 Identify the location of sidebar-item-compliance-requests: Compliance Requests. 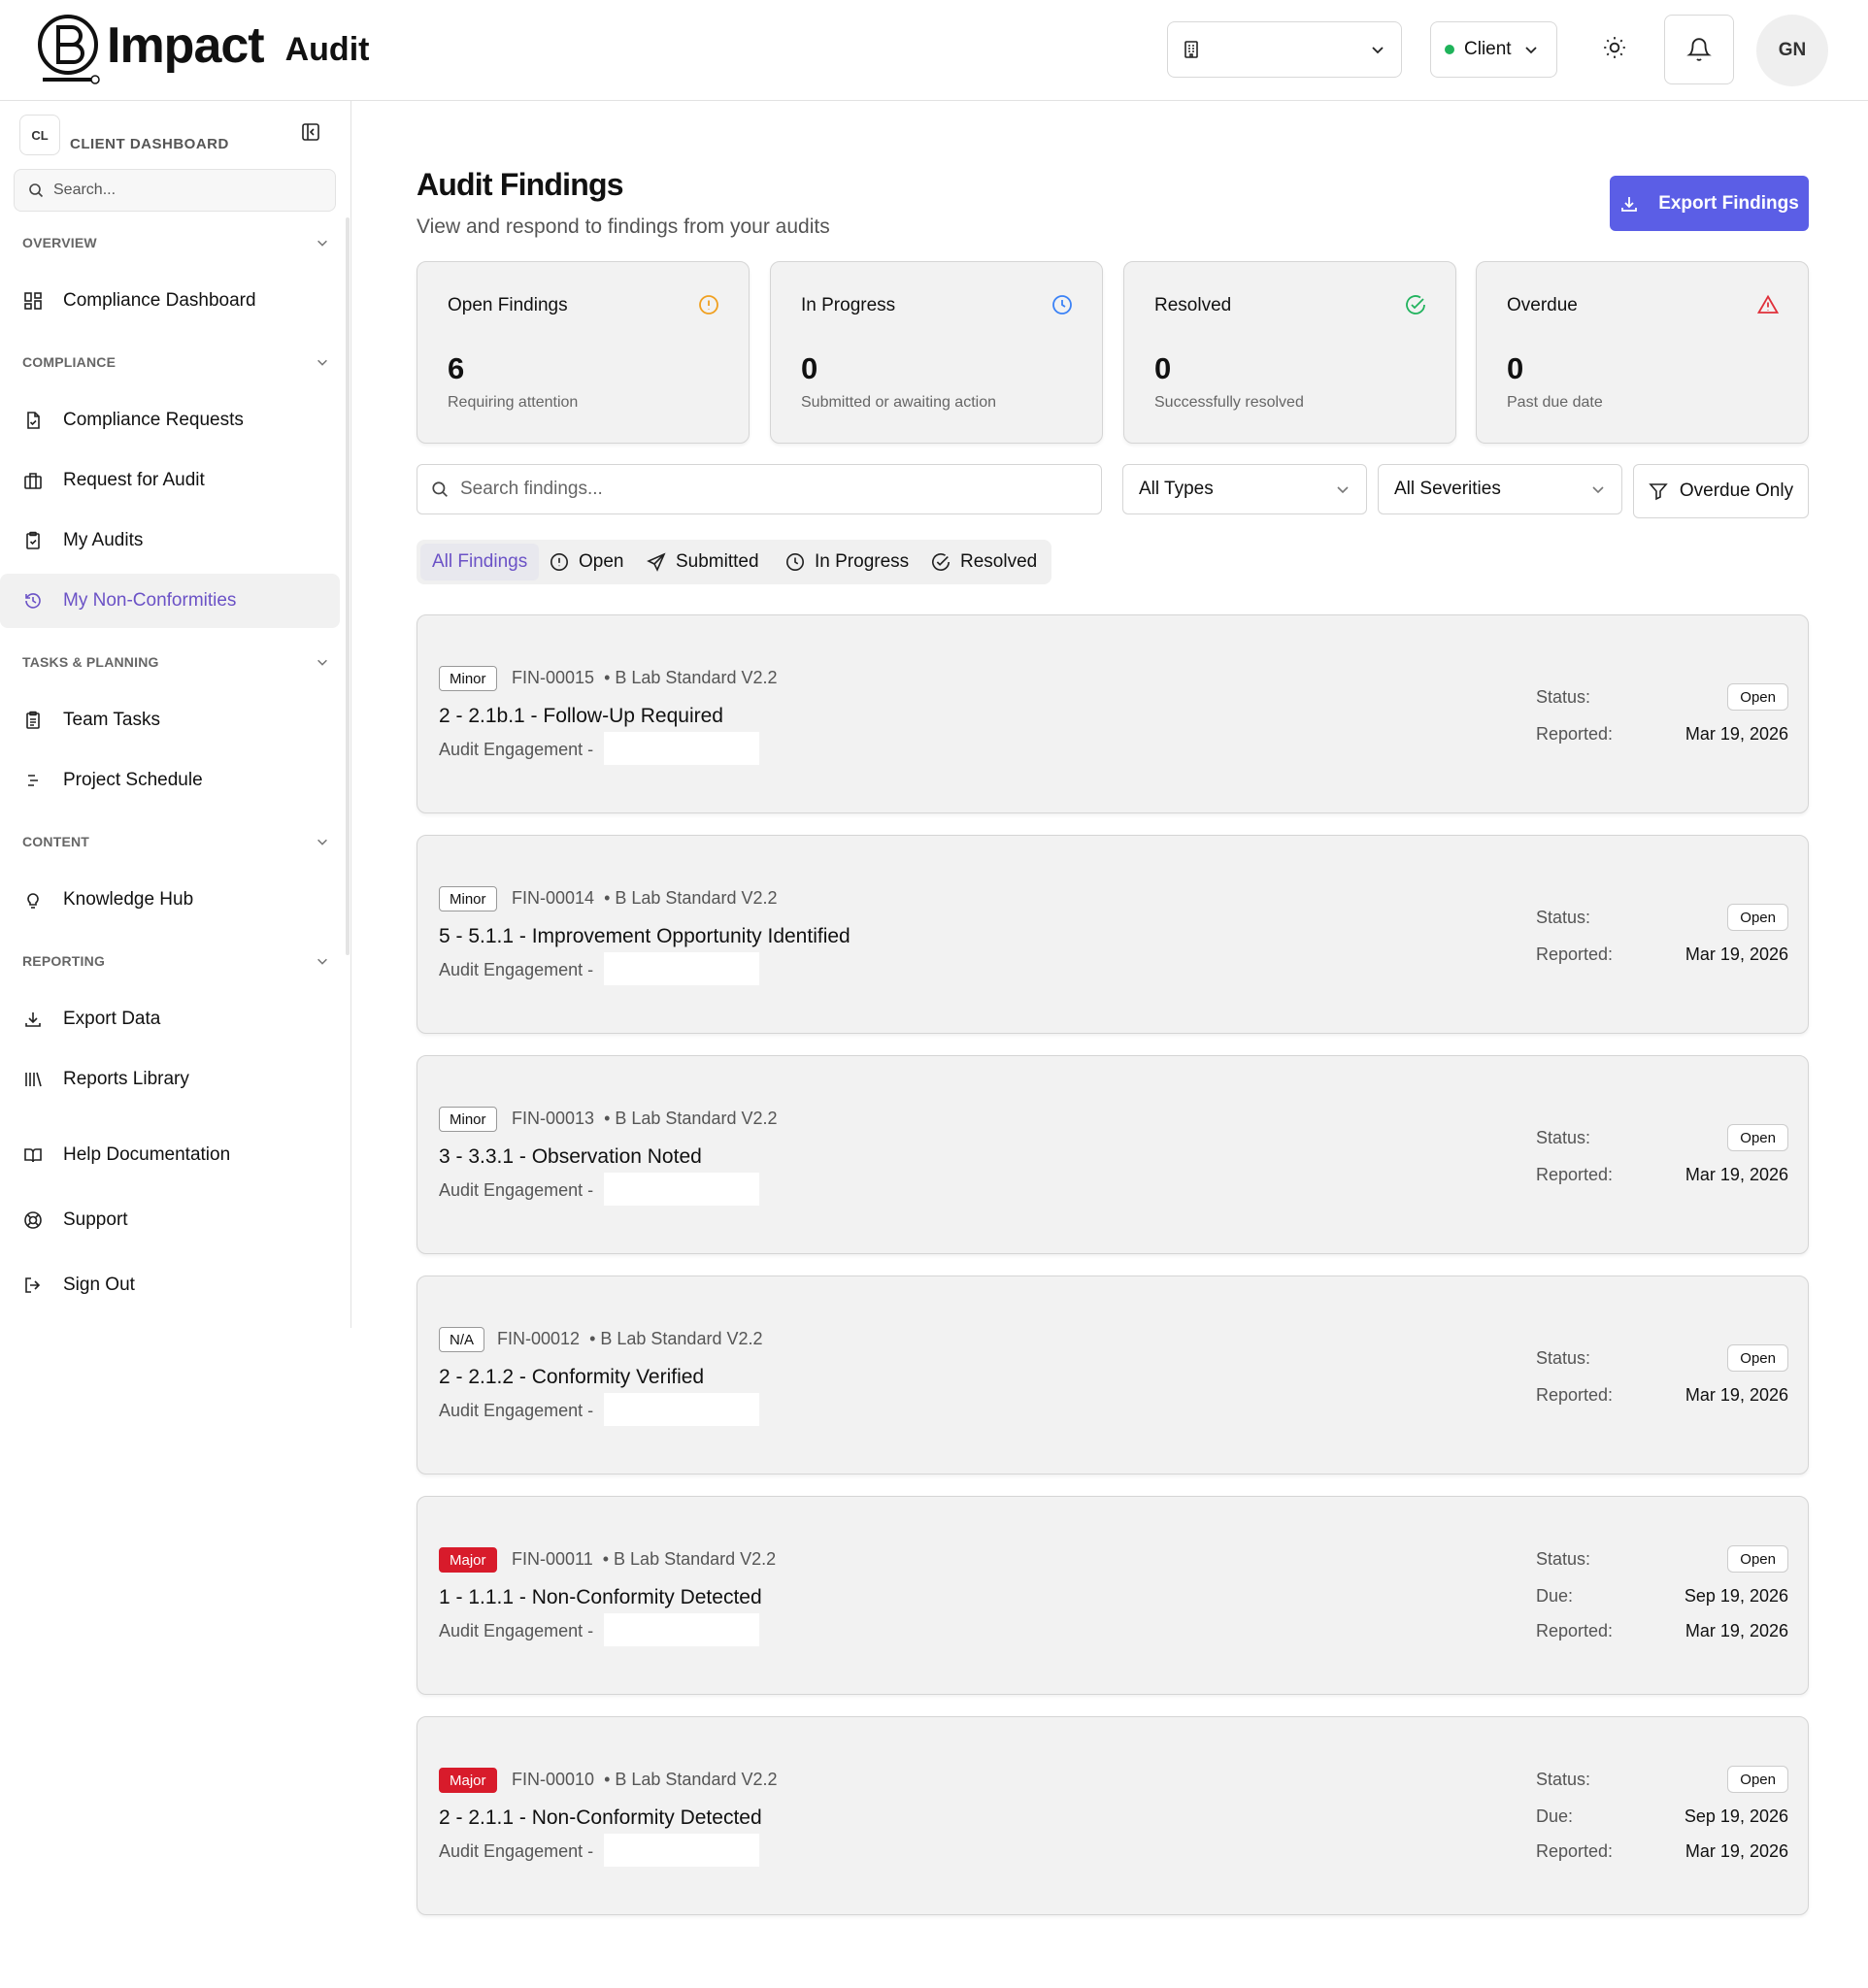
(170, 420).